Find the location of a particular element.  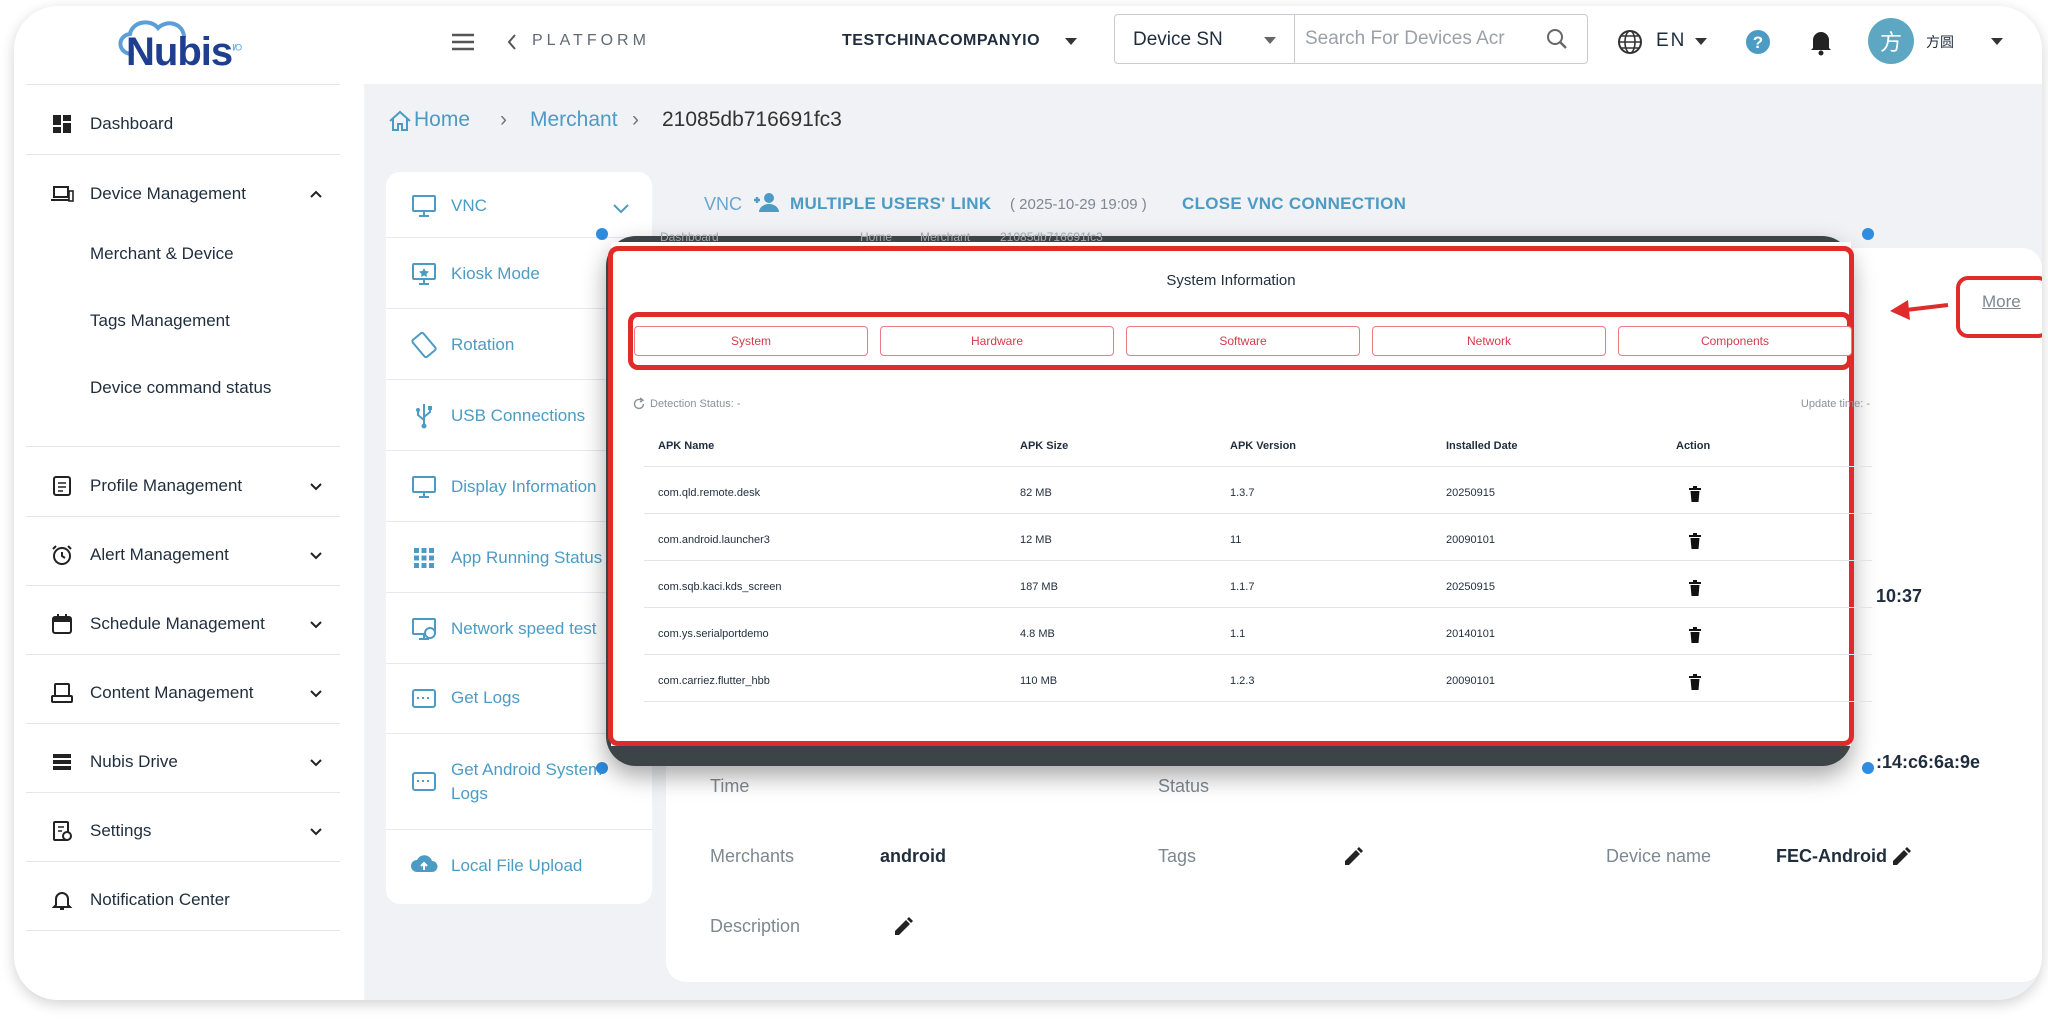

globe-icon is located at coordinates (1630, 42).